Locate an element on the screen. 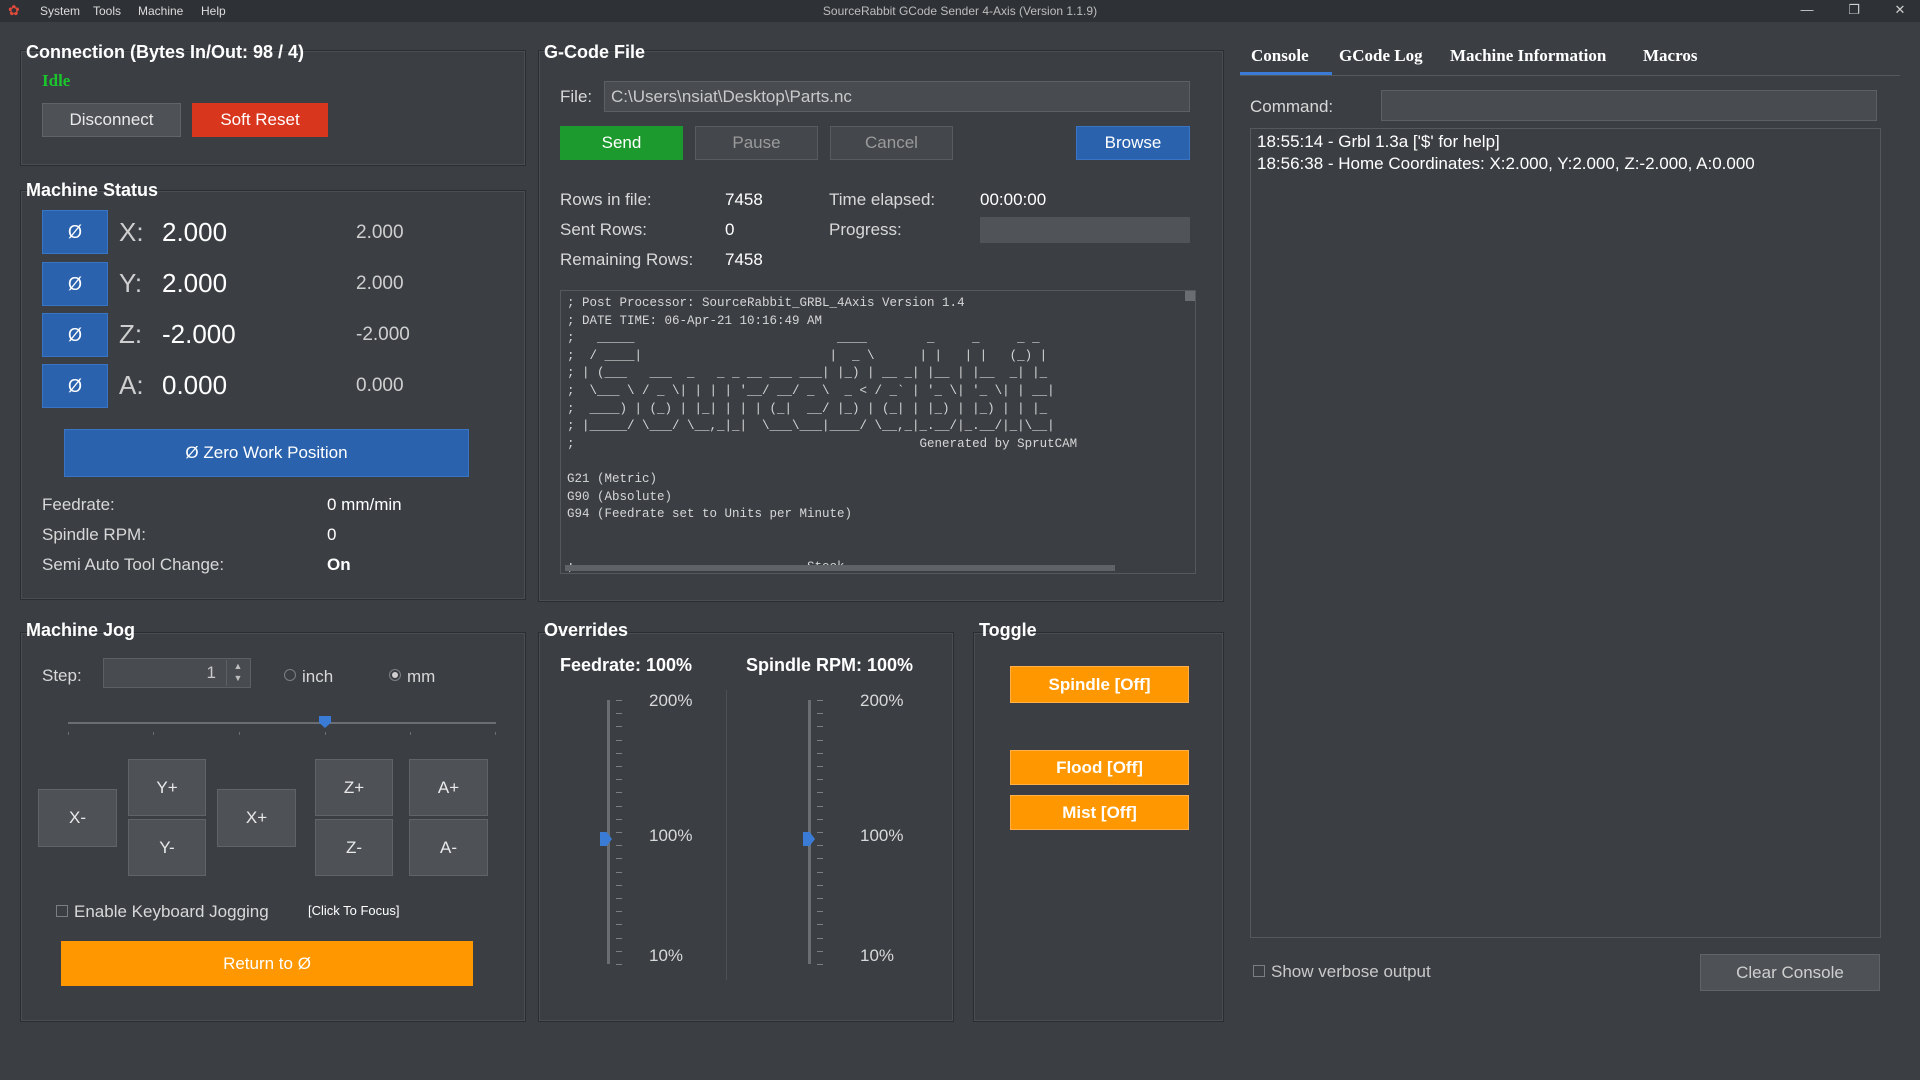 The image size is (1920, 1080). unit-mm-radio is located at coordinates (395, 675).